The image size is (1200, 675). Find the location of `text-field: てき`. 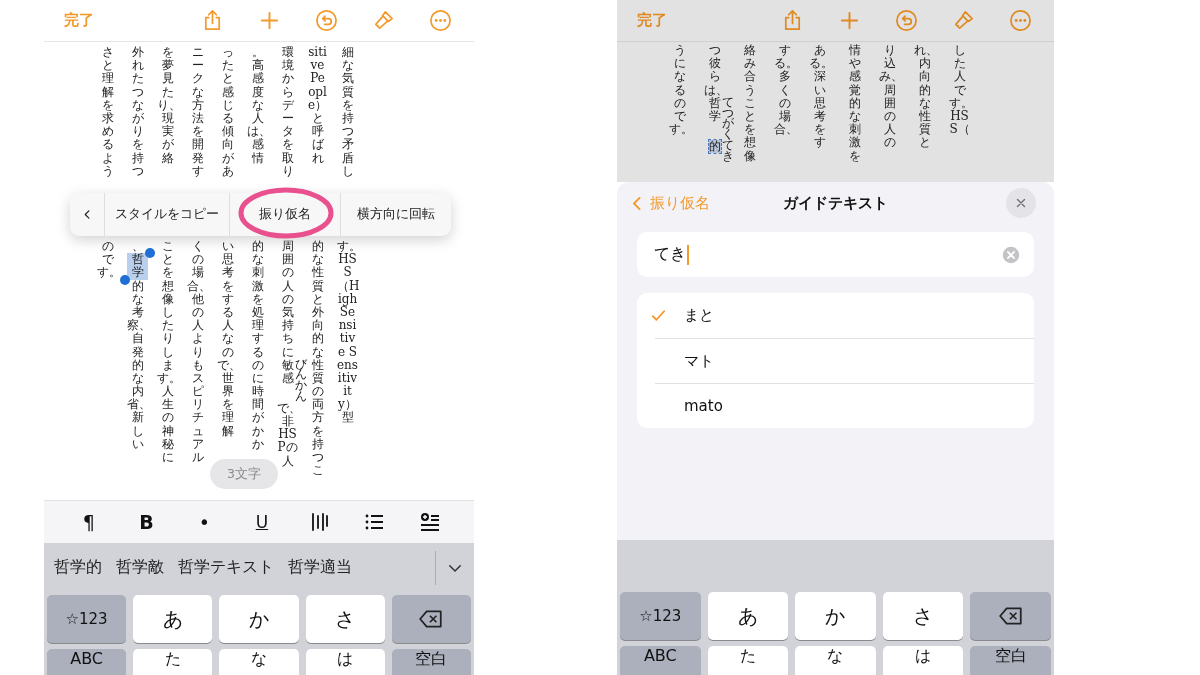

text-field: てき is located at coordinates (835, 254).